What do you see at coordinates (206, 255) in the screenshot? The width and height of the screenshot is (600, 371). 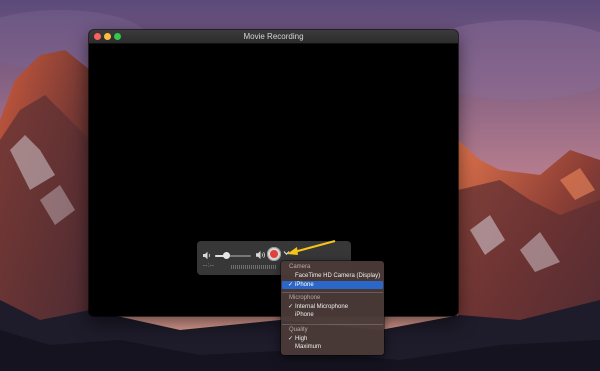 I see `volume-low-icon` at bounding box center [206, 255].